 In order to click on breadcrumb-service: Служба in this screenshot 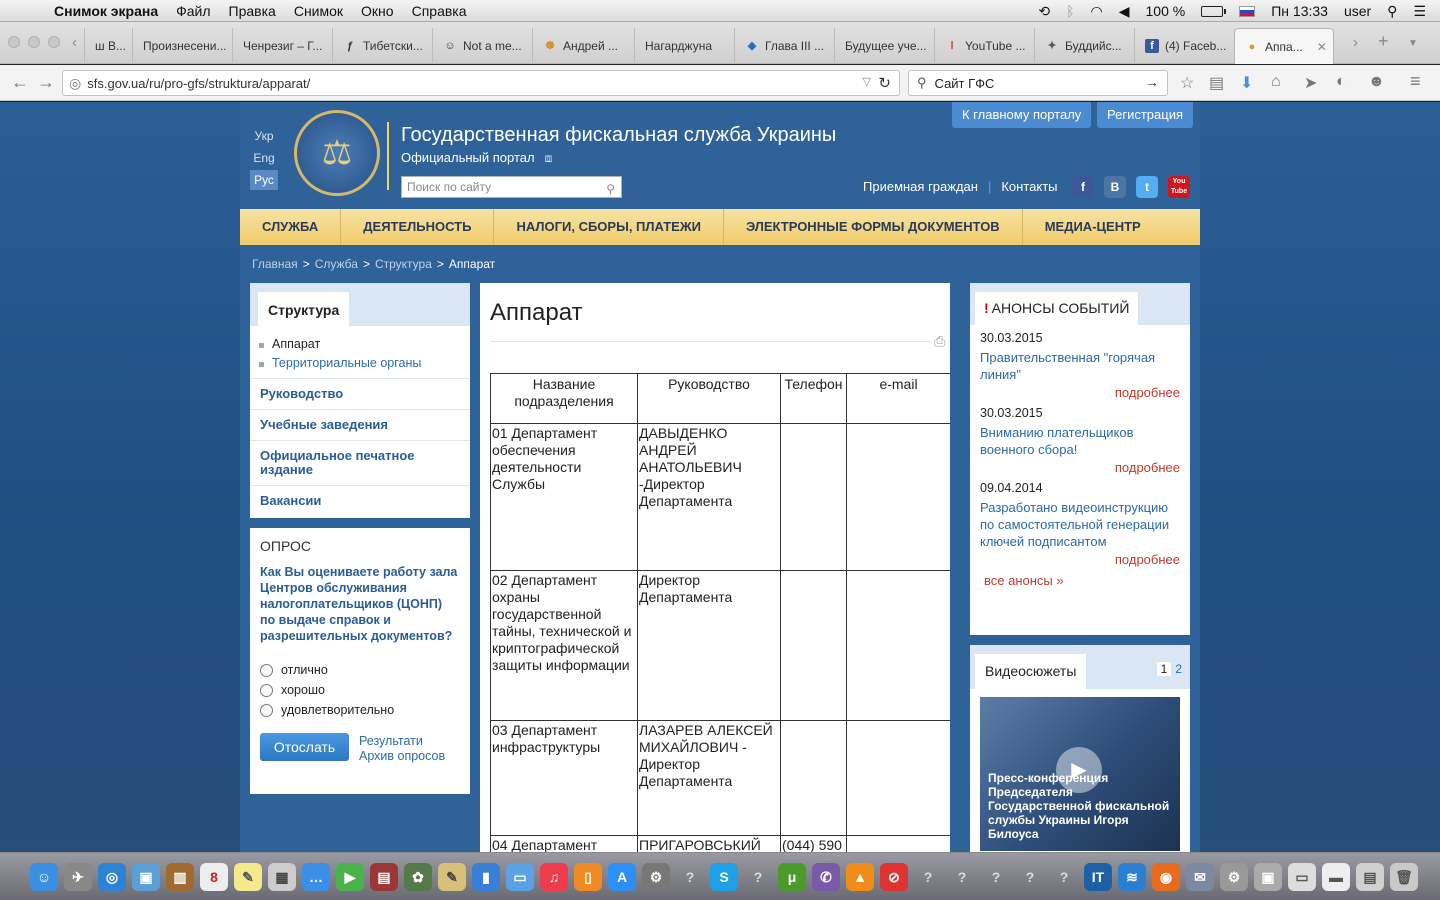, I will do `click(336, 264)`.